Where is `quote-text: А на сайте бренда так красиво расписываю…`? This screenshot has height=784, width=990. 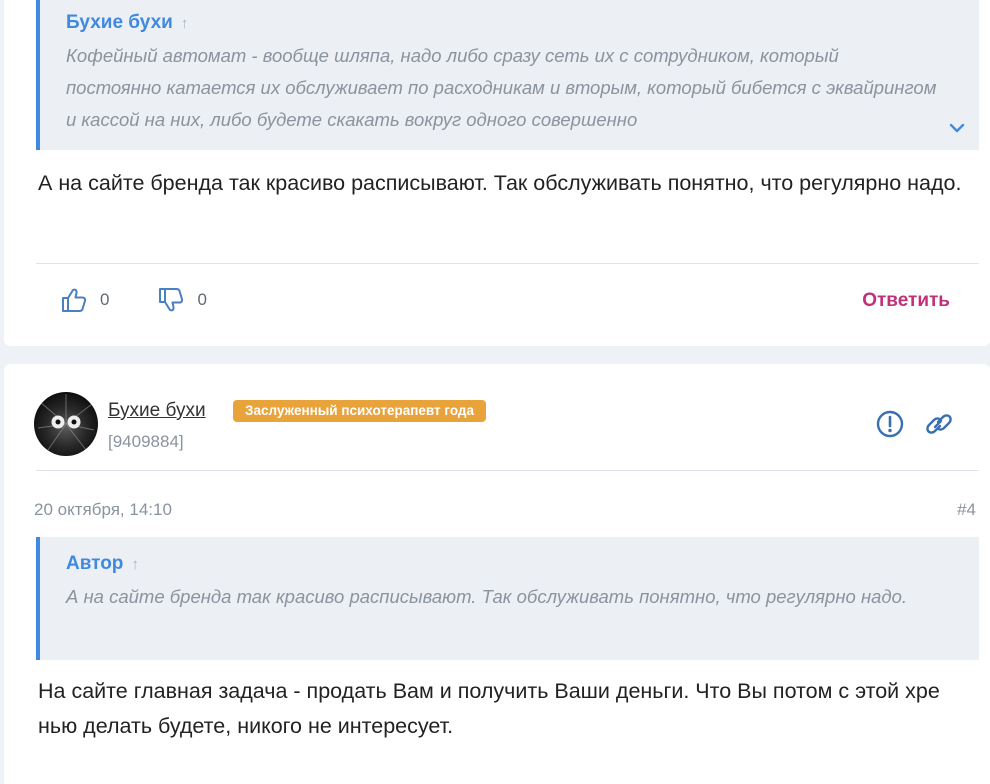 quote-text: А на сайте бренда так красиво расписываю… is located at coordinates (487, 596).